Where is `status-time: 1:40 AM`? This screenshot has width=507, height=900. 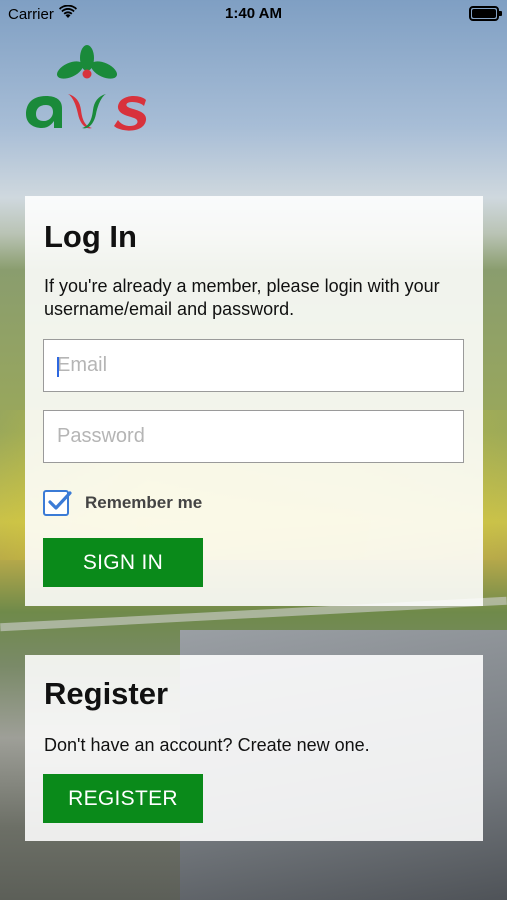 status-time: 1:40 AM is located at coordinates (253, 13).